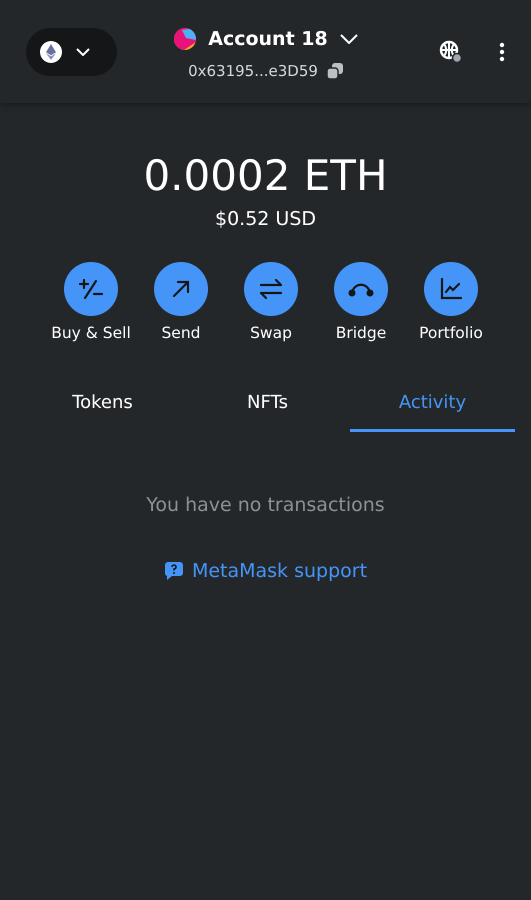 The image size is (531, 900). What do you see at coordinates (266, 571) in the screenshot?
I see `support-link: MetaMask support` at bounding box center [266, 571].